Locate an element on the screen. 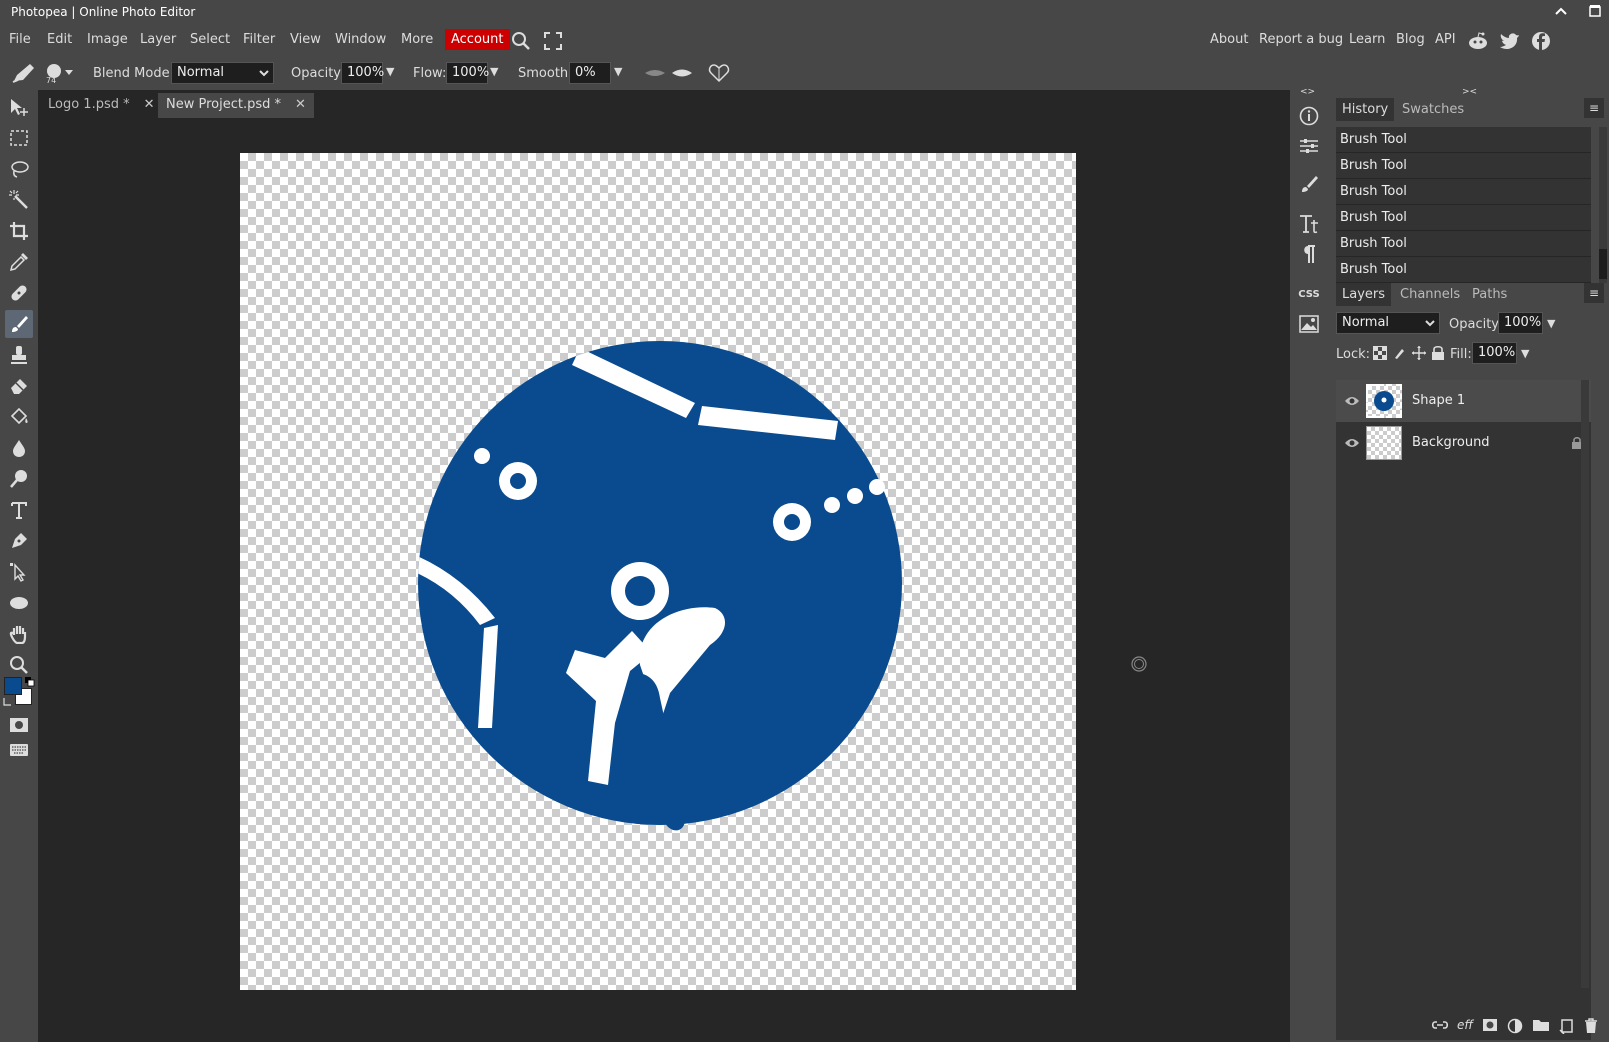  search-icon is located at coordinates (521, 41).